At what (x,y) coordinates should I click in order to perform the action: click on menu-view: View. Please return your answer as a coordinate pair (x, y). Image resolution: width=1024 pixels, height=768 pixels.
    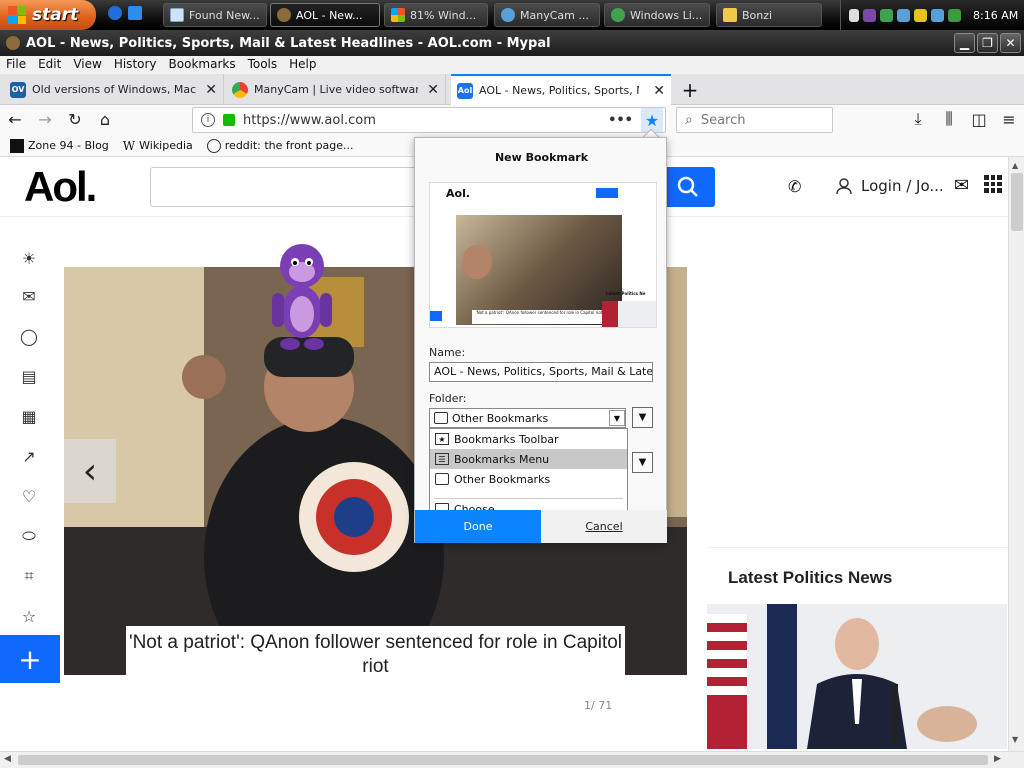
    Looking at the image, I should click on (87, 65).